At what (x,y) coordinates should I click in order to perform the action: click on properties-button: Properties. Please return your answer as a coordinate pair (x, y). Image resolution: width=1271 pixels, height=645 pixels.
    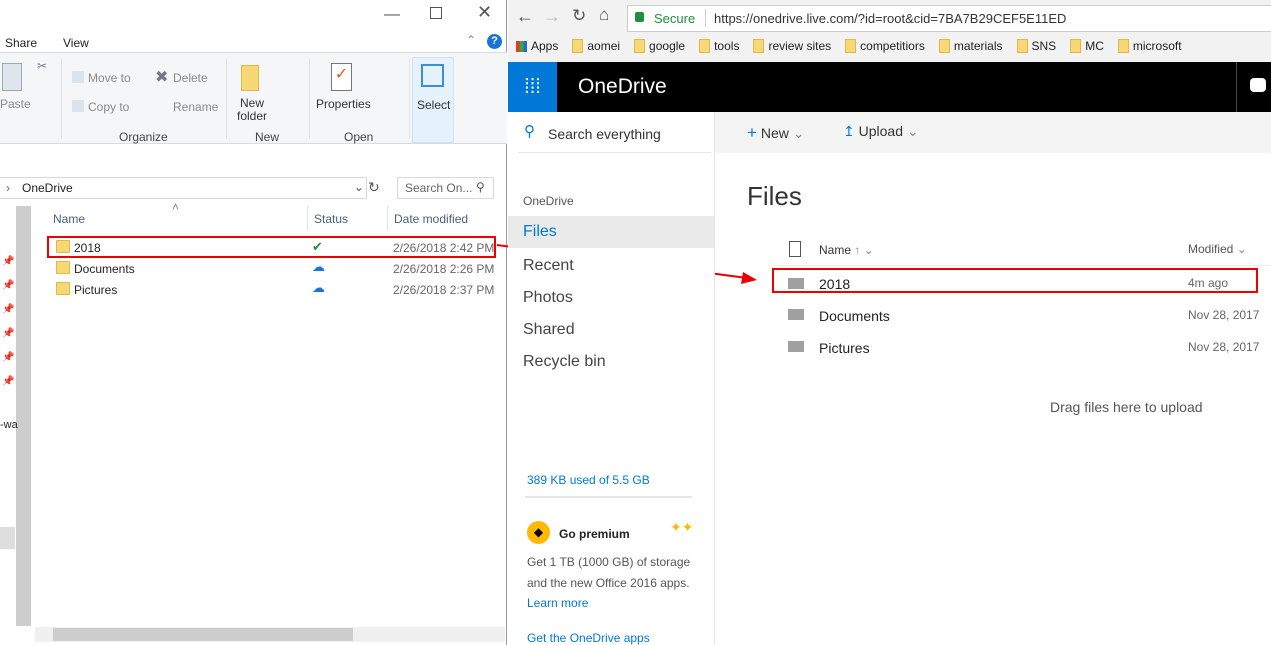
    Looking at the image, I should click on (343, 104).